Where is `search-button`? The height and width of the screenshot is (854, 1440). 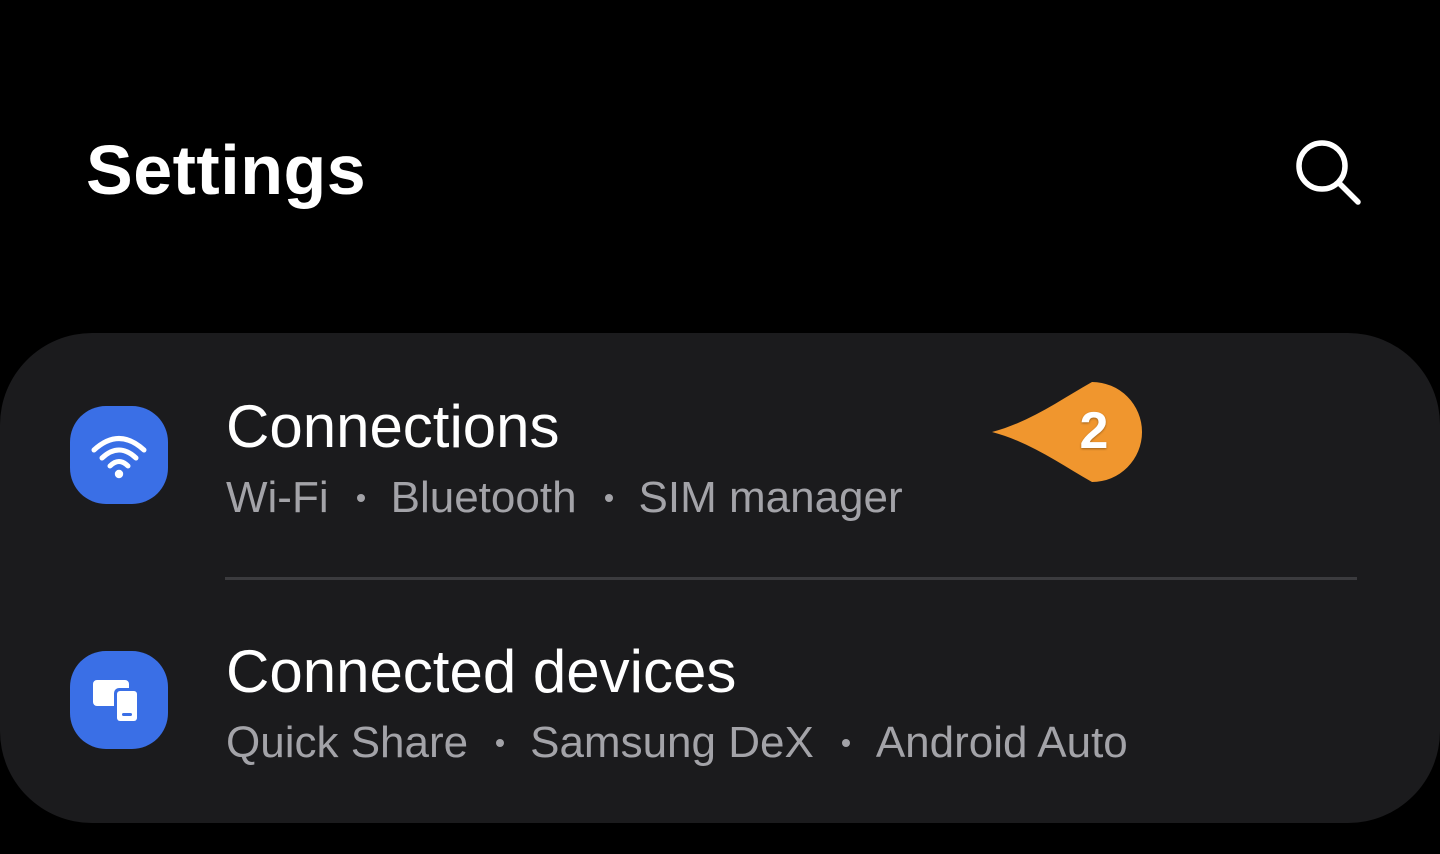
search-button is located at coordinates (1328, 172).